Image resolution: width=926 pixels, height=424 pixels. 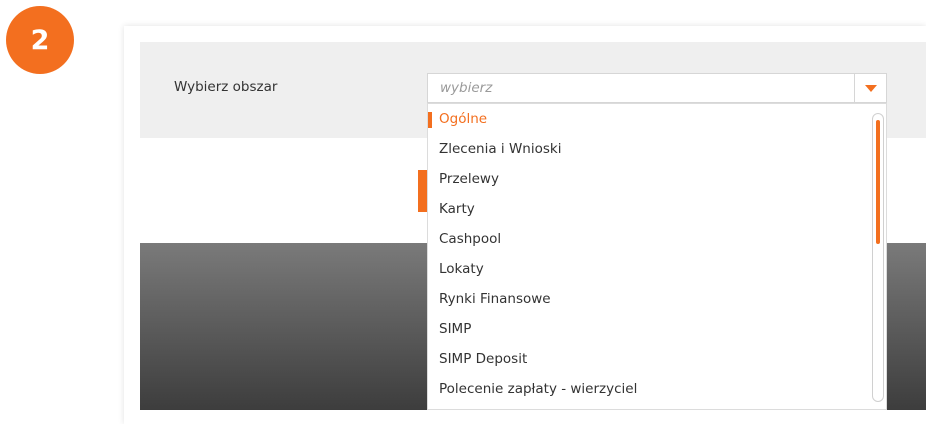 I want to click on step-number: 2, so click(x=40, y=40).